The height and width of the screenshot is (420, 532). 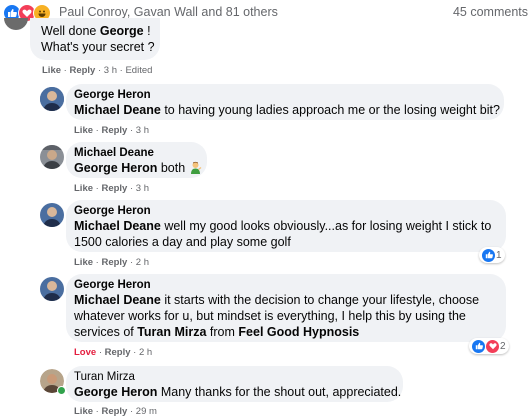 What do you see at coordinates (114, 153) in the screenshot?
I see `comment-author: Michael Deane` at bounding box center [114, 153].